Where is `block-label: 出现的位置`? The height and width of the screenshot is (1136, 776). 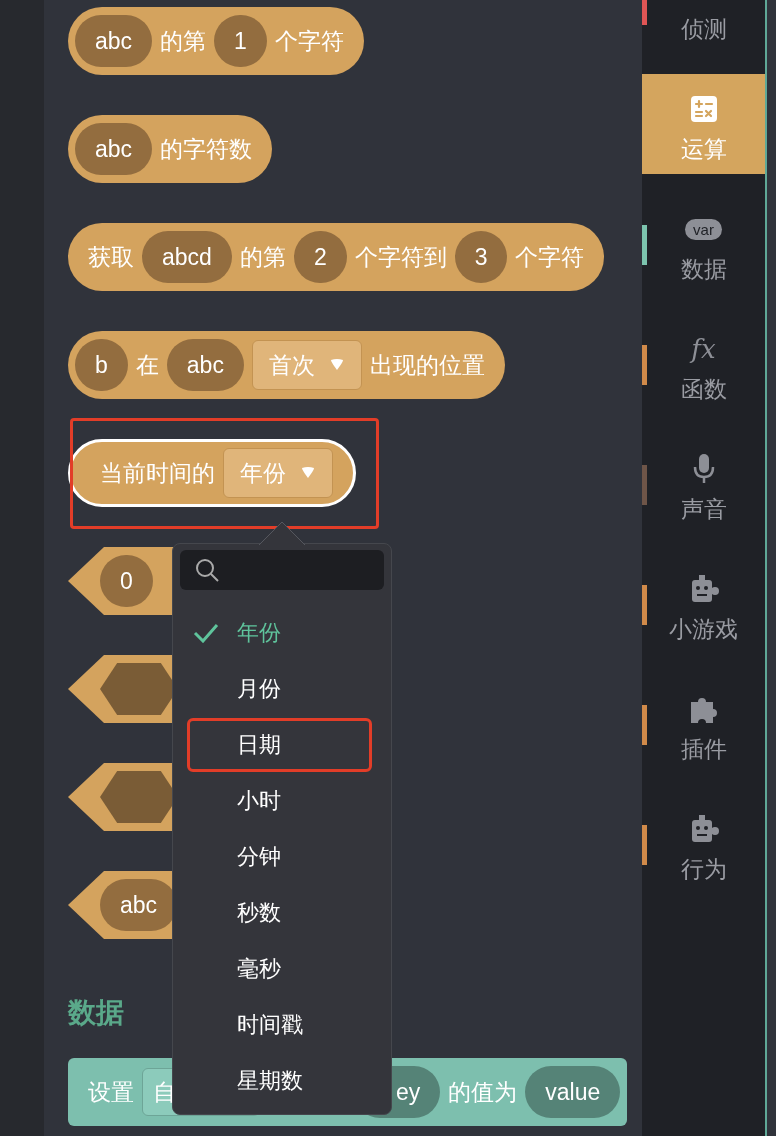 block-label: 出现的位置 is located at coordinates (427, 365).